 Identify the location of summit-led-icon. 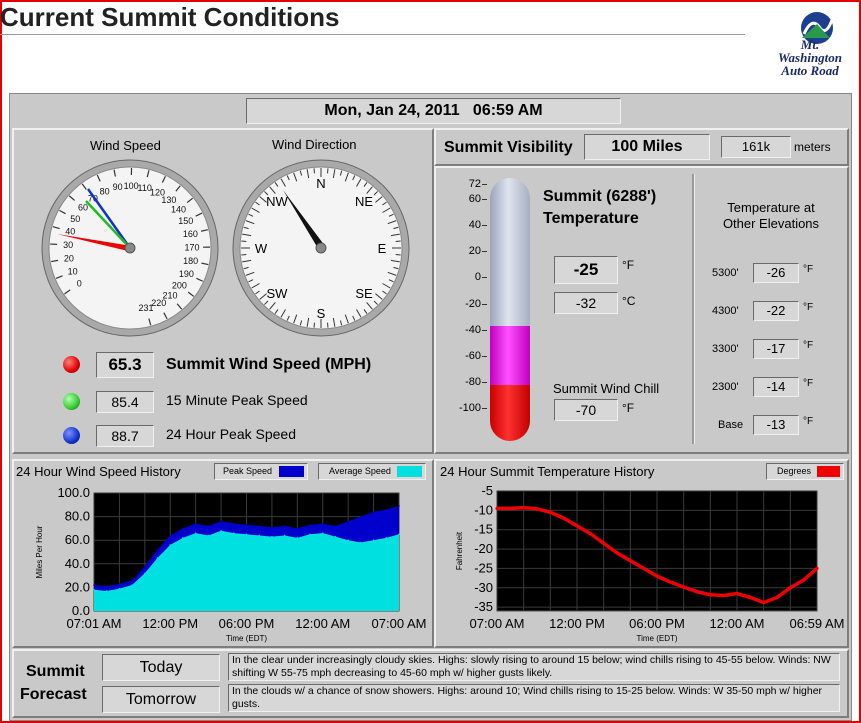
(71, 364).